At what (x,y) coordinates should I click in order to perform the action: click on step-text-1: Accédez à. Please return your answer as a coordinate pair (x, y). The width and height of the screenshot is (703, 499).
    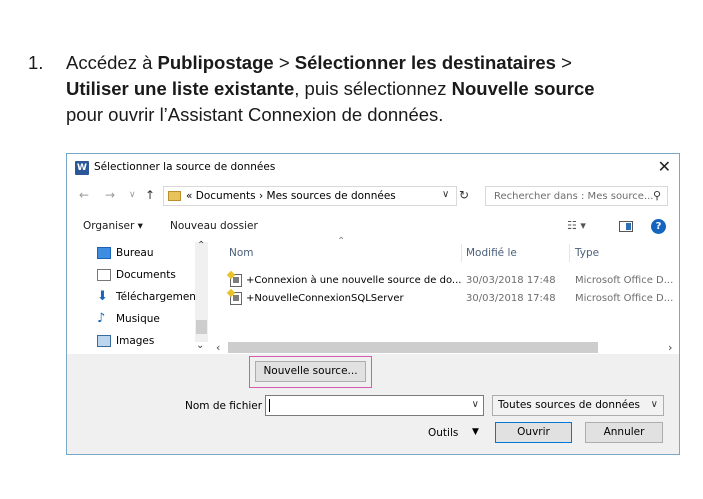
    Looking at the image, I should click on (112, 62).